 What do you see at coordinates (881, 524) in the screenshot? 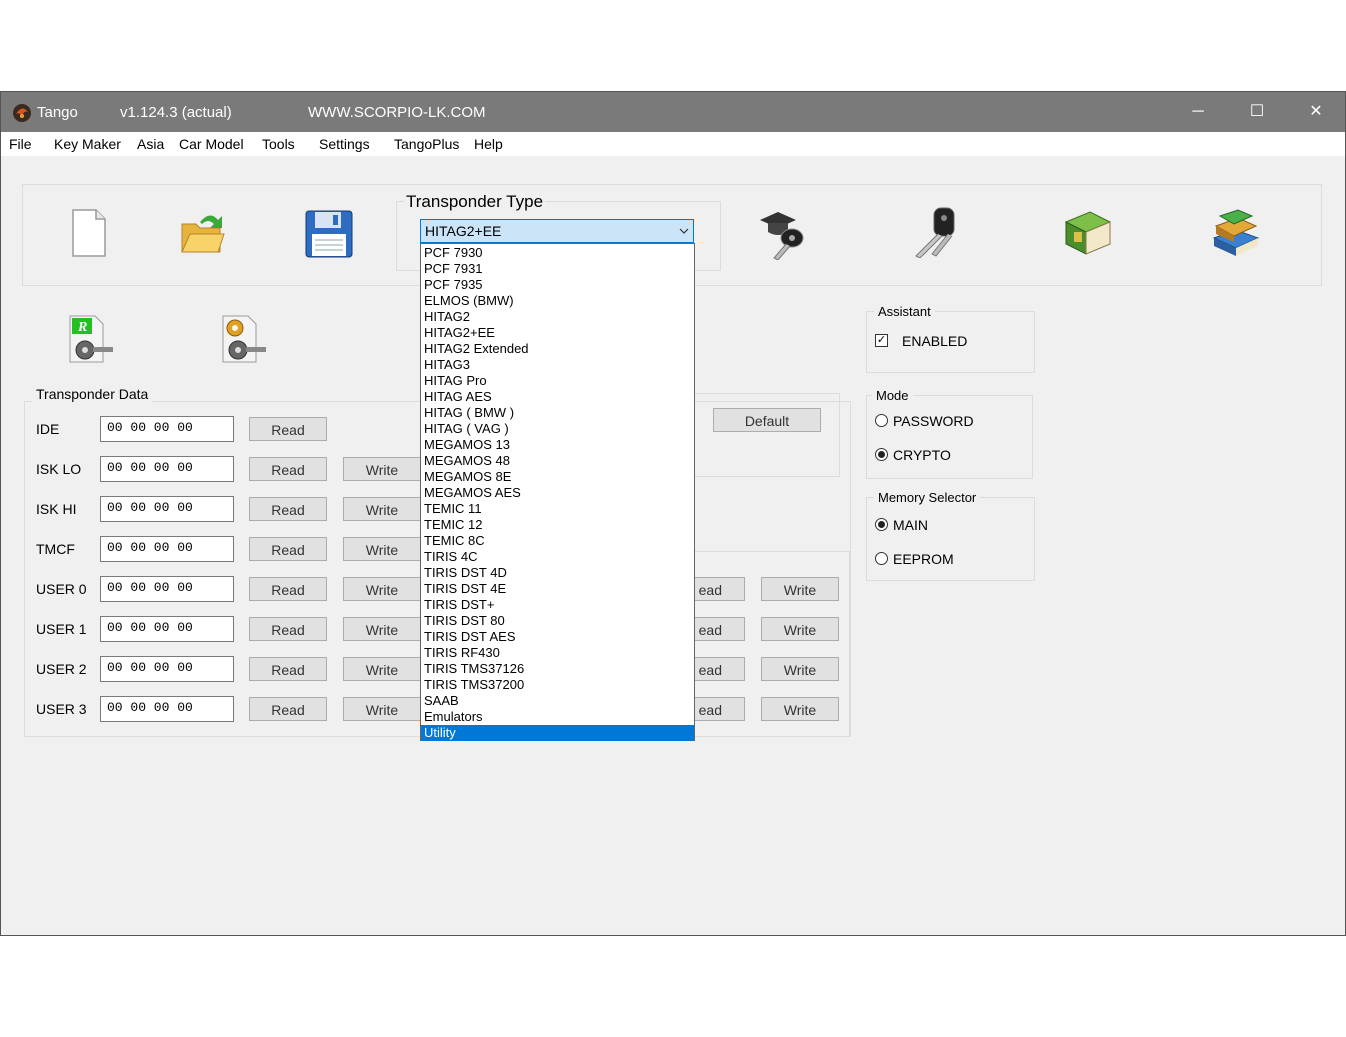
I see `memory-main-radio` at bounding box center [881, 524].